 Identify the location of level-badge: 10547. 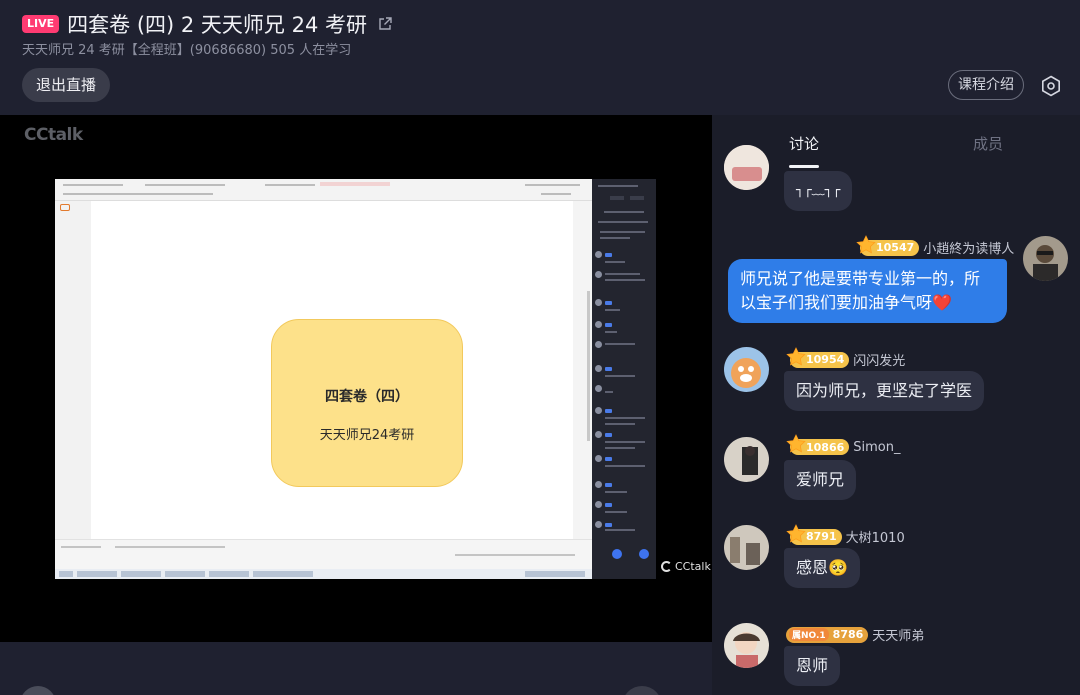
(888, 245).